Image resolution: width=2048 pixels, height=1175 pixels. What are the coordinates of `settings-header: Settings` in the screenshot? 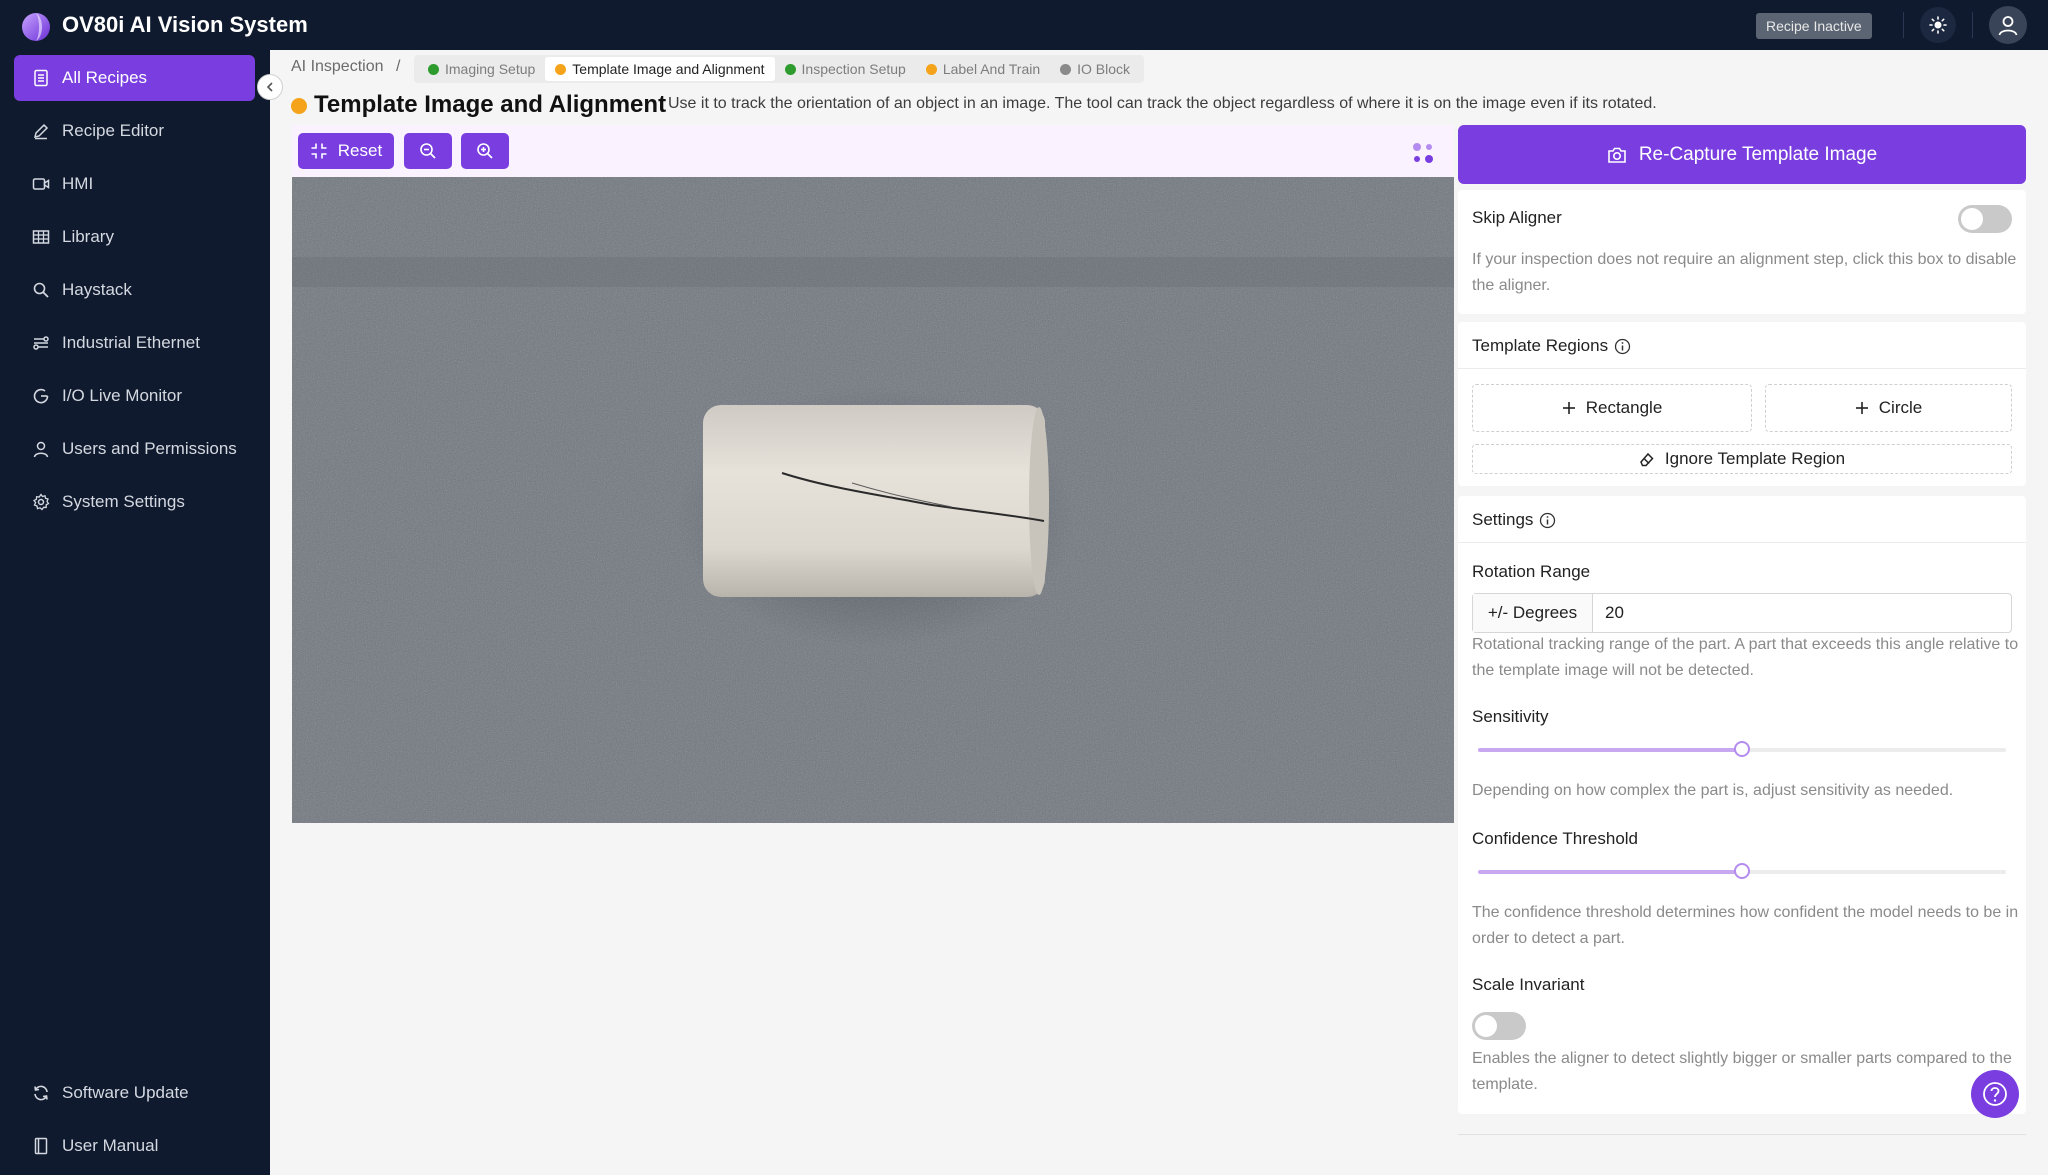 It's located at (1514, 520).